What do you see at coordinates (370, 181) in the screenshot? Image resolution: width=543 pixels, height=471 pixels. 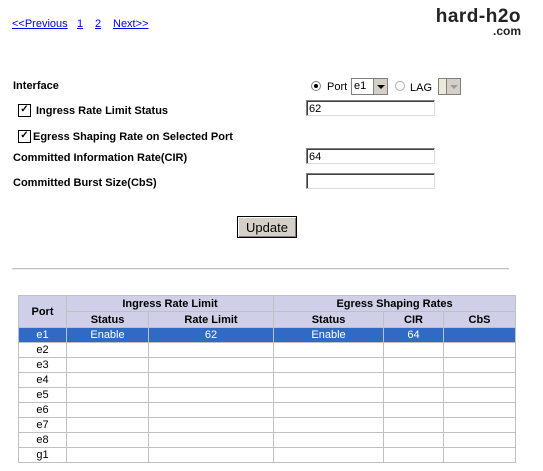 I see `cbs-input` at bounding box center [370, 181].